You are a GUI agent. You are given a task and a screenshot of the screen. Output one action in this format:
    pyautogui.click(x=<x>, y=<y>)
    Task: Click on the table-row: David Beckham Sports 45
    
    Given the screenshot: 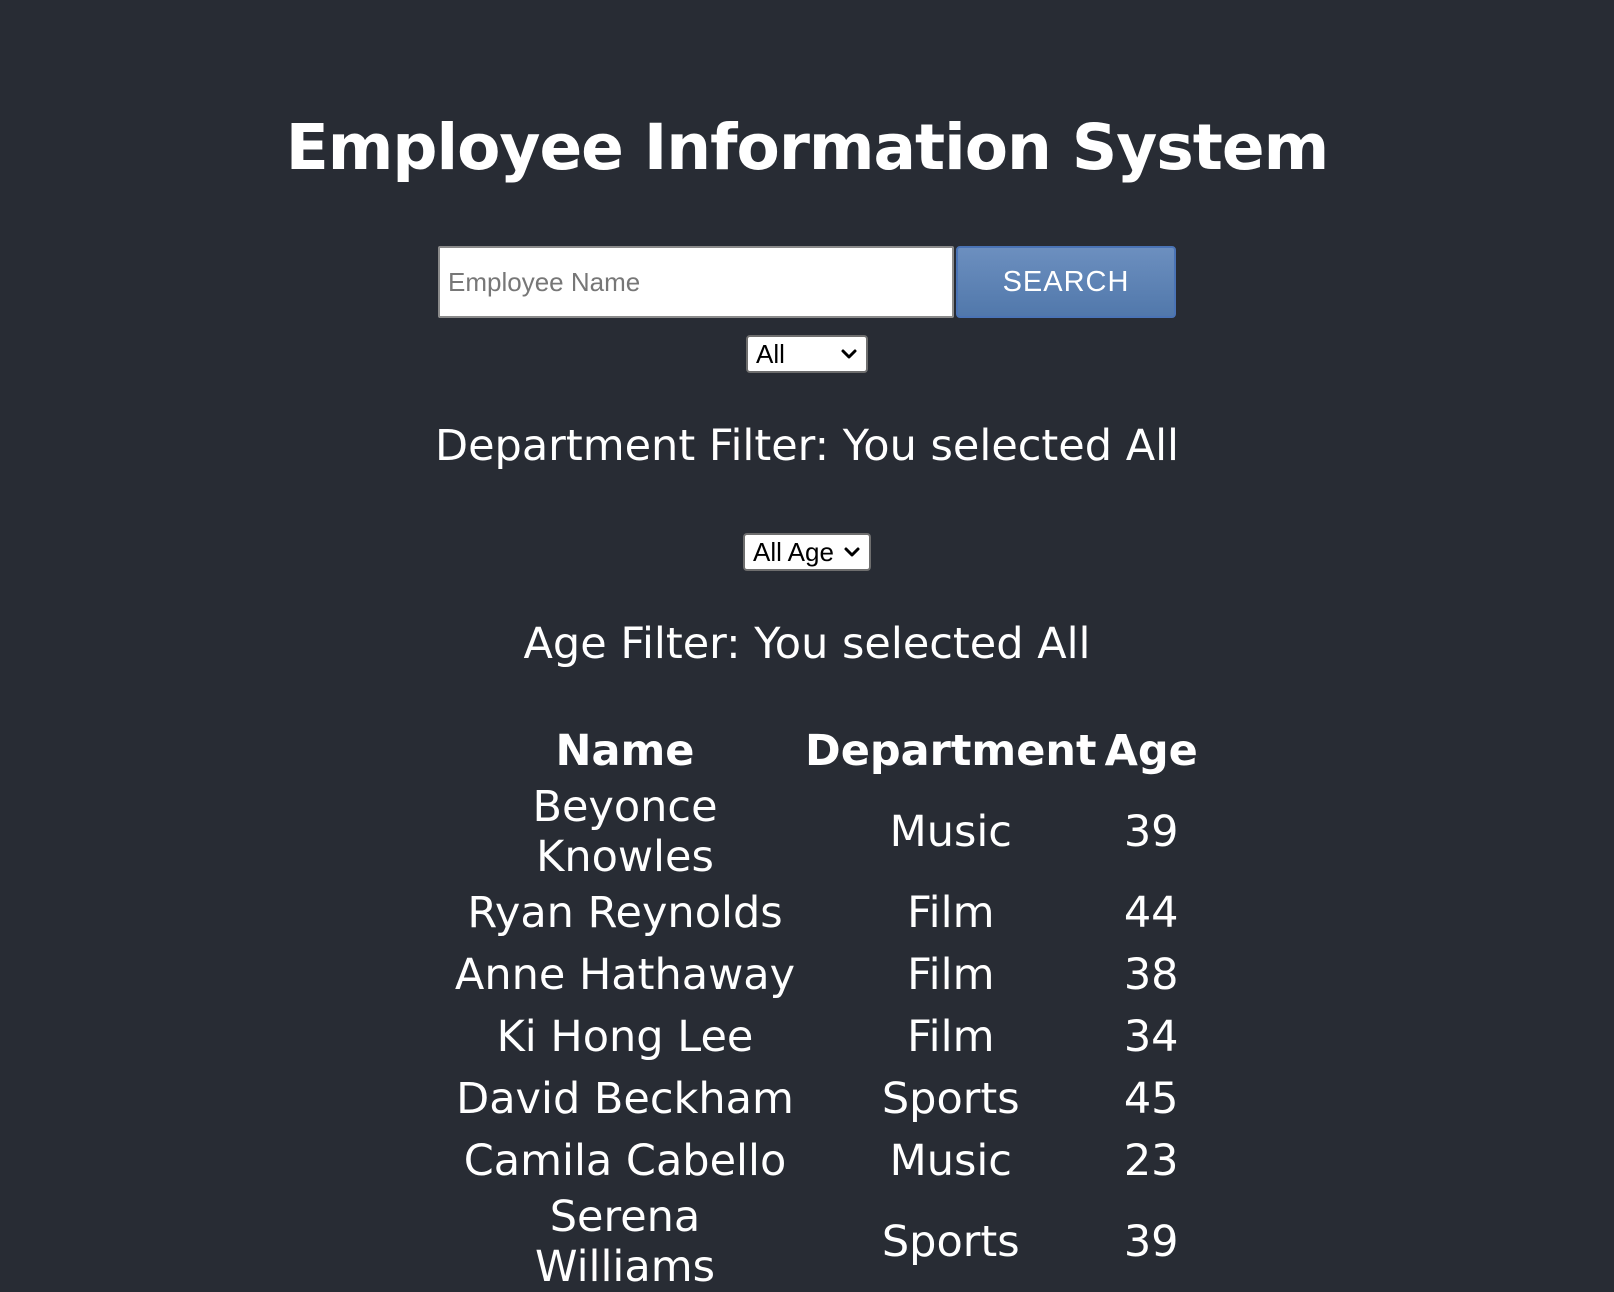 What is the action you would take?
    pyautogui.click(x=825, y=1099)
    